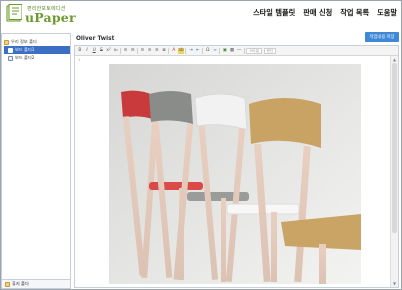  I want to click on nav-sale-request: 판매 신청, so click(317, 13).